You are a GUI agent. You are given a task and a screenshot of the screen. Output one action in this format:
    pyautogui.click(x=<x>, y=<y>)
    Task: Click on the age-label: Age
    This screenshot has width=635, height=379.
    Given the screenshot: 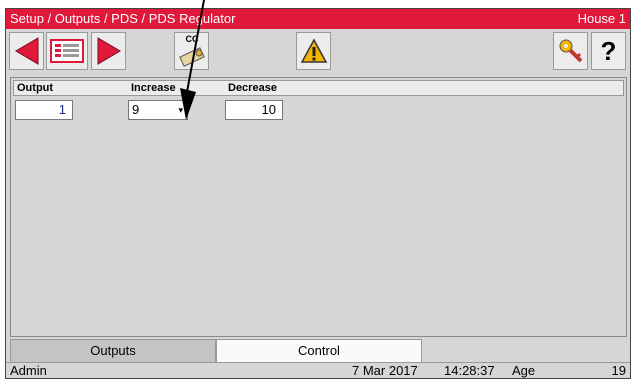 What is the action you would take?
    pyautogui.click(x=524, y=370)
    